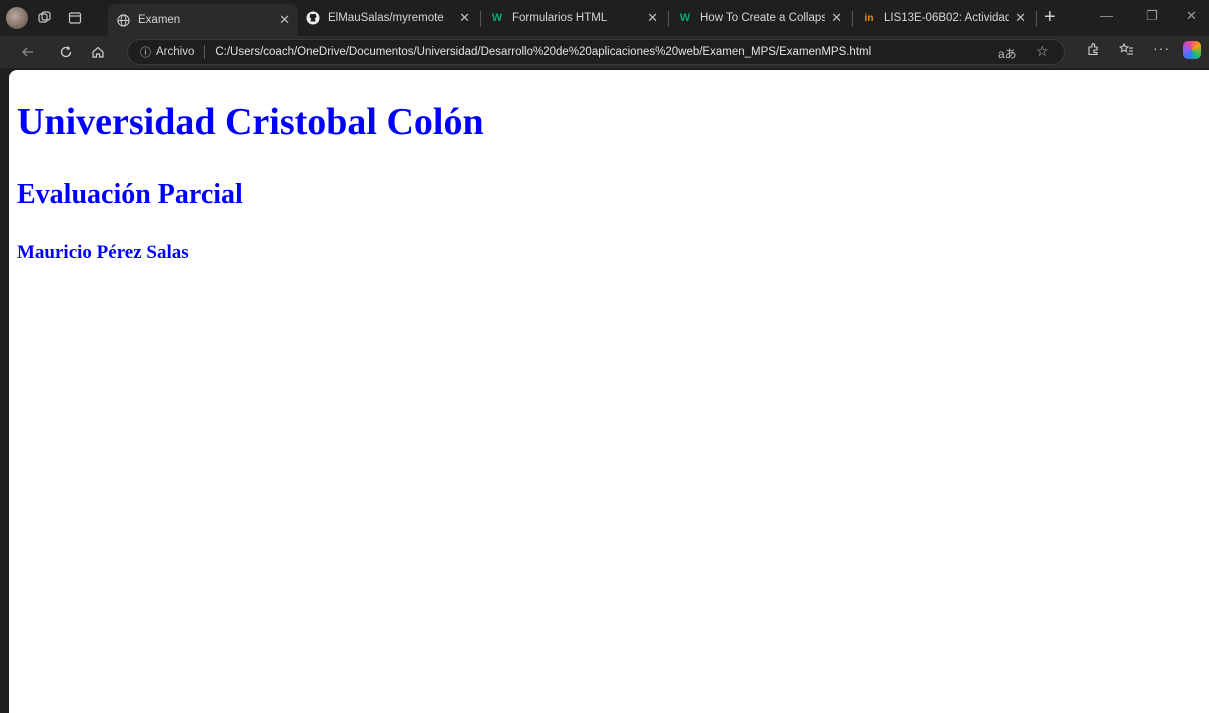 The height and width of the screenshot is (713, 1209). Describe the element at coordinates (947, 18) in the screenshot. I see `tab-title: LIS13E-06B02: Actividad. 9 Eva` at that location.